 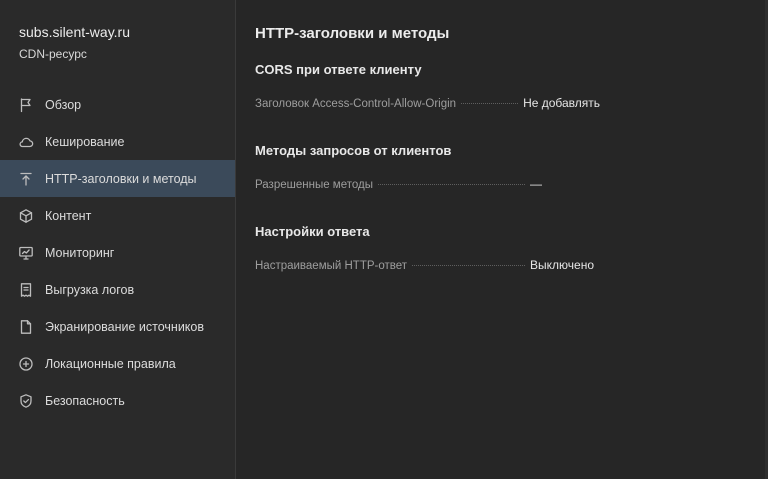 I want to click on setting-row-custom-http-response: Настраиваемый HTTP-ответ Выключено, so click(x=445, y=265).